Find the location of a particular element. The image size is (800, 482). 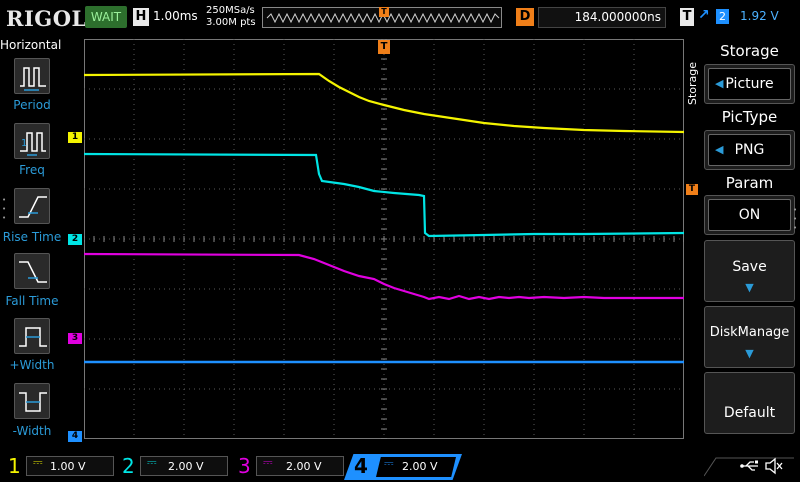

trigger-source: 2 is located at coordinates (722, 16).